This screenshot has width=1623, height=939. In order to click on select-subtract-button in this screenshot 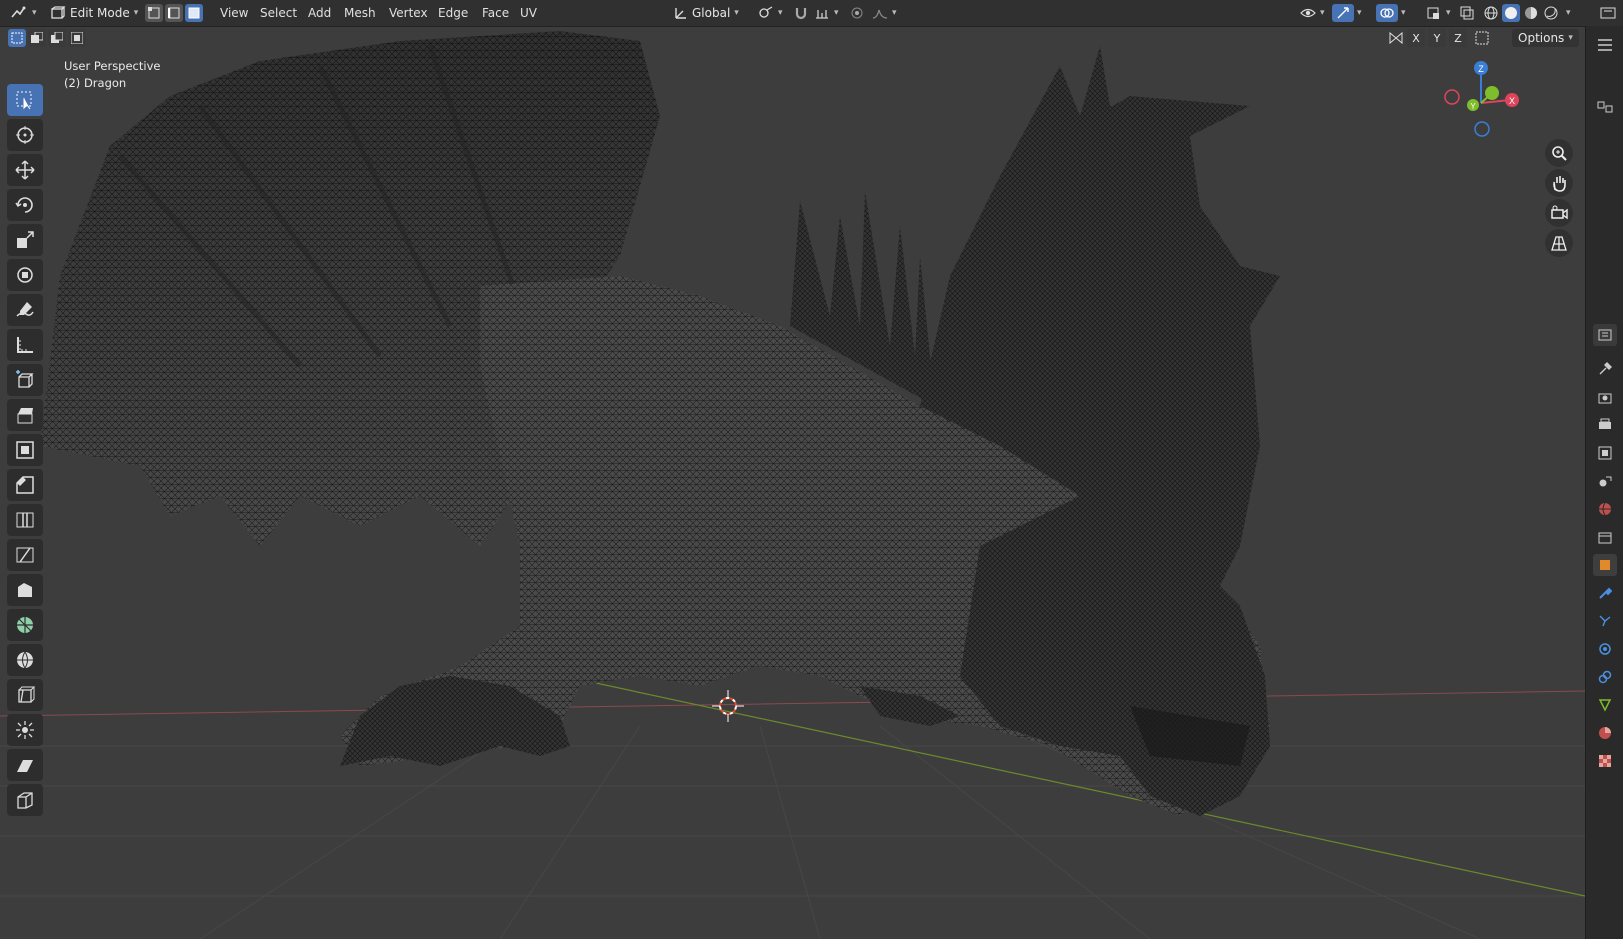, I will do `click(57, 38)`.